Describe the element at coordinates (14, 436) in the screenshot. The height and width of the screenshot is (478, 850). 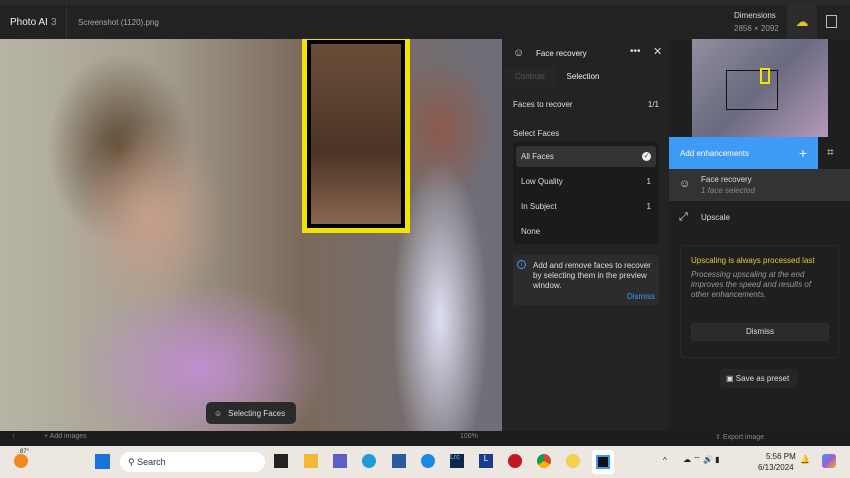
I see `upload-icon: ↑` at that location.